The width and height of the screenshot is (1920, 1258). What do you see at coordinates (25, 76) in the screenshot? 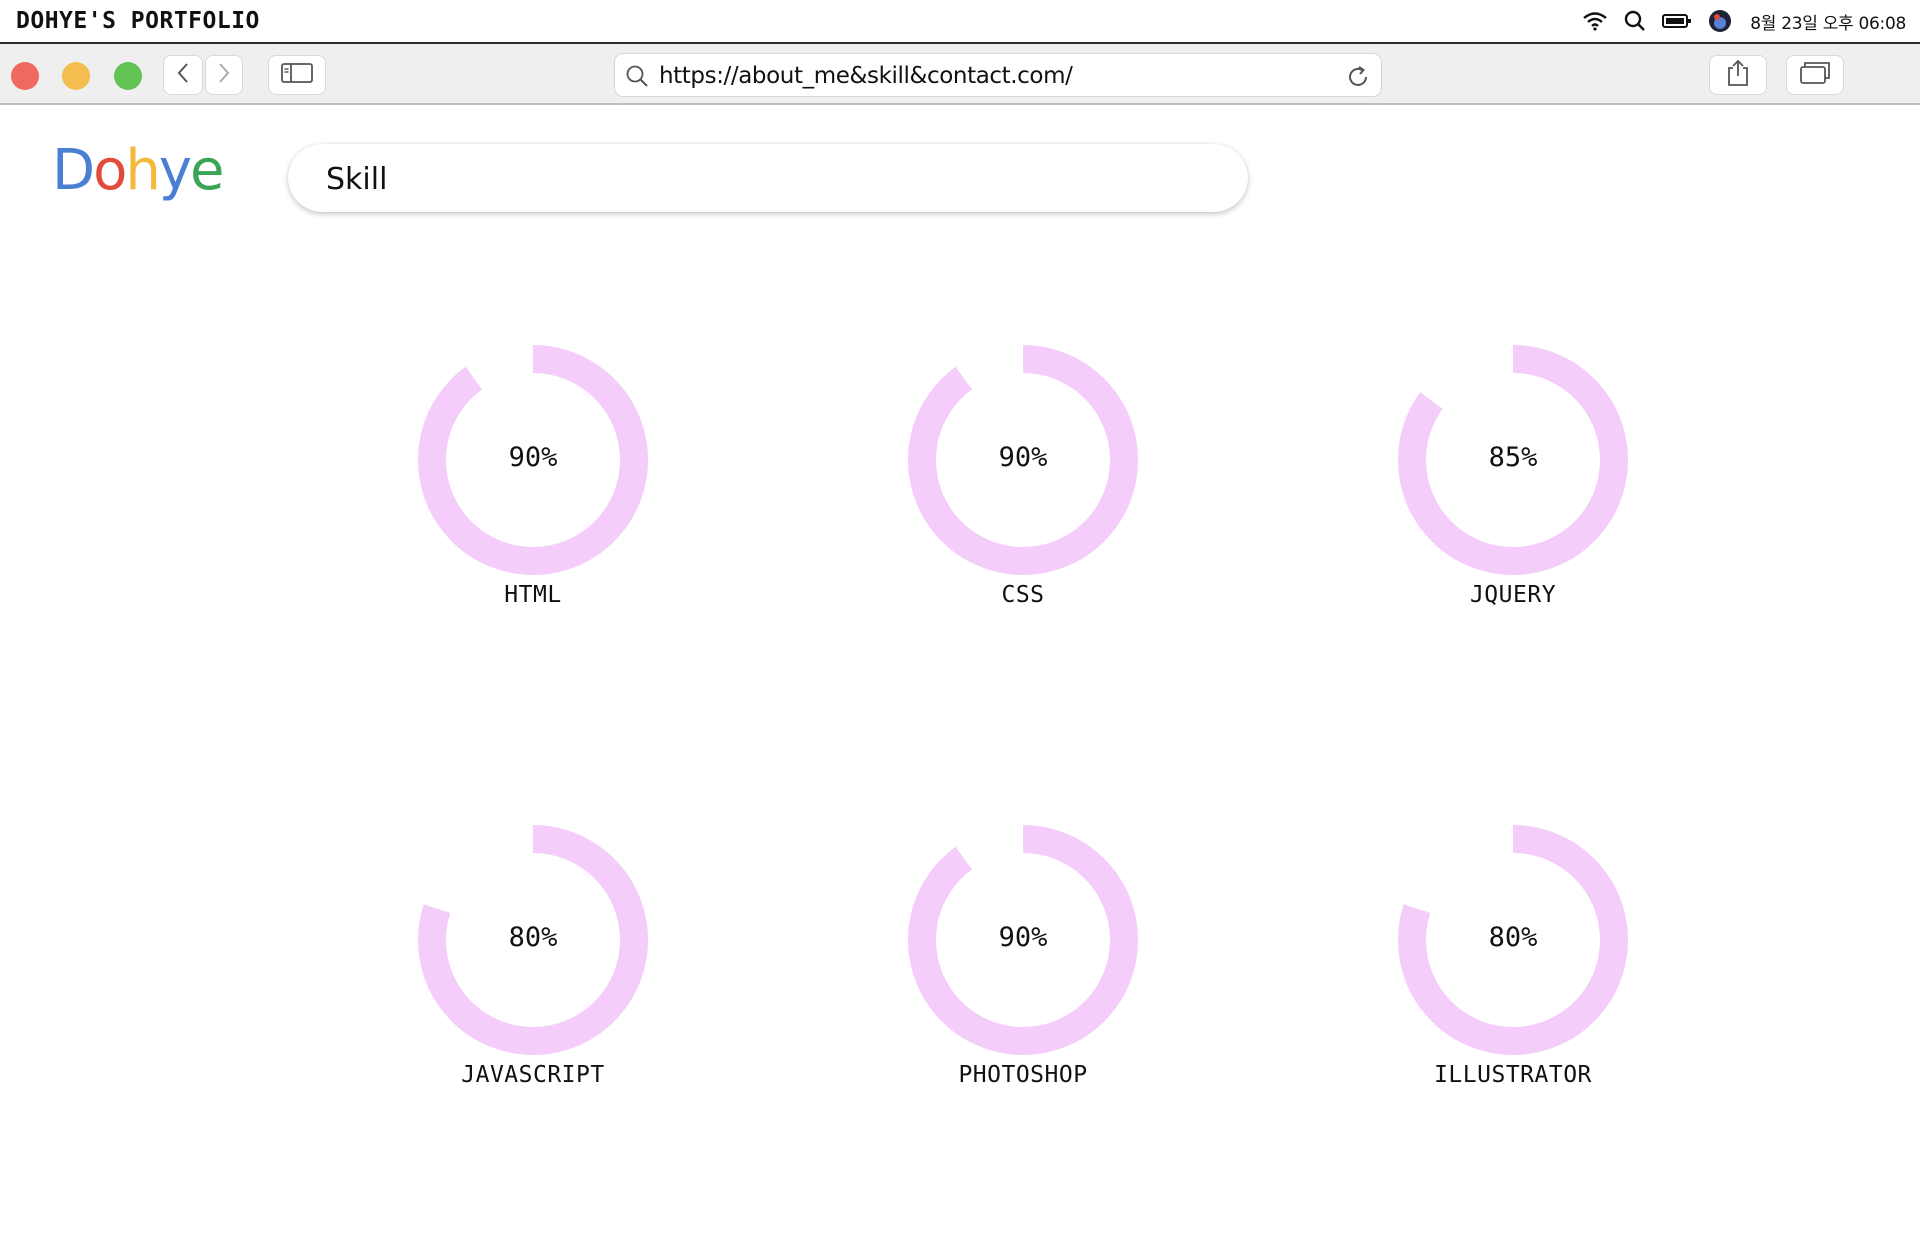
I see `close-window-button` at bounding box center [25, 76].